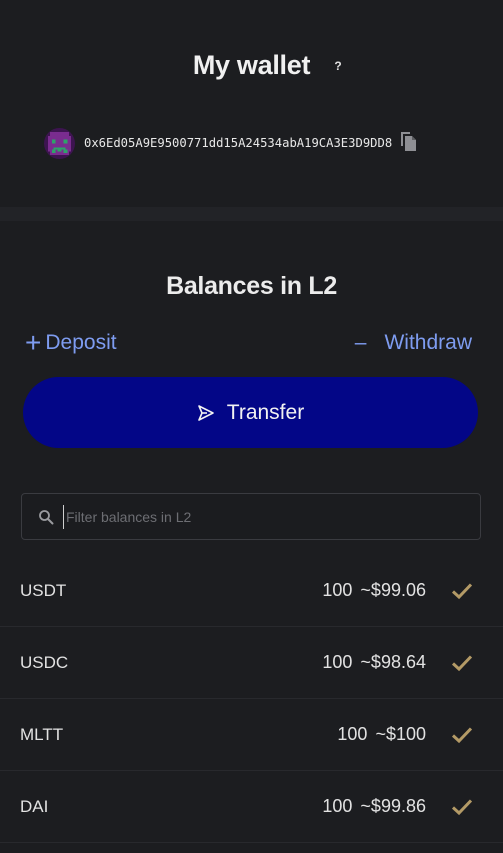 The width and height of the screenshot is (503, 853). I want to click on token-symbol: DAI, so click(34, 806).